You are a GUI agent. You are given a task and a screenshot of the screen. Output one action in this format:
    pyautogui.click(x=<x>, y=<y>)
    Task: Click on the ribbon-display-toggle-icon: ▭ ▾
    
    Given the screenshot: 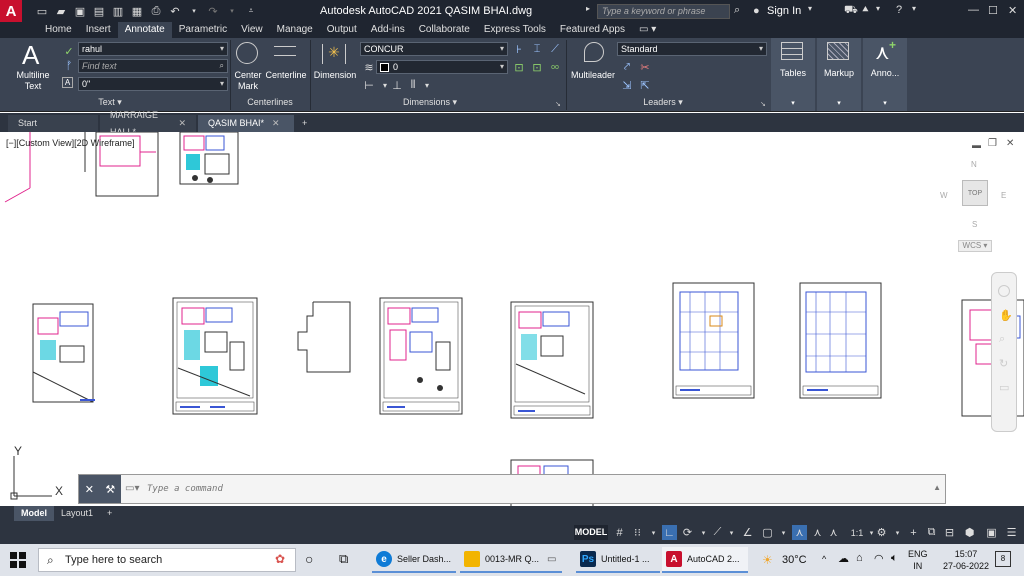 What is the action you would take?
    pyautogui.click(x=647, y=30)
    